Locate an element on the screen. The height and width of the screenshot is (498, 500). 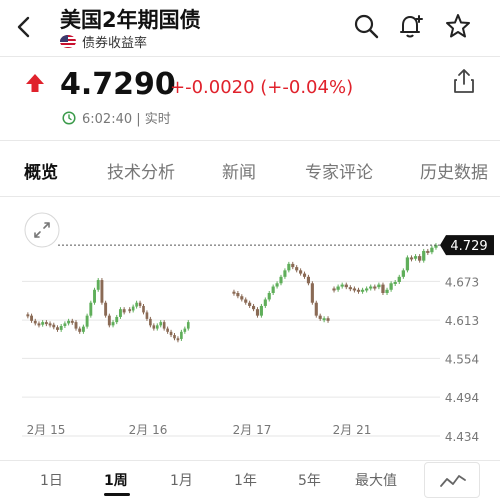
range-1m: 1月 is located at coordinates (181, 480).